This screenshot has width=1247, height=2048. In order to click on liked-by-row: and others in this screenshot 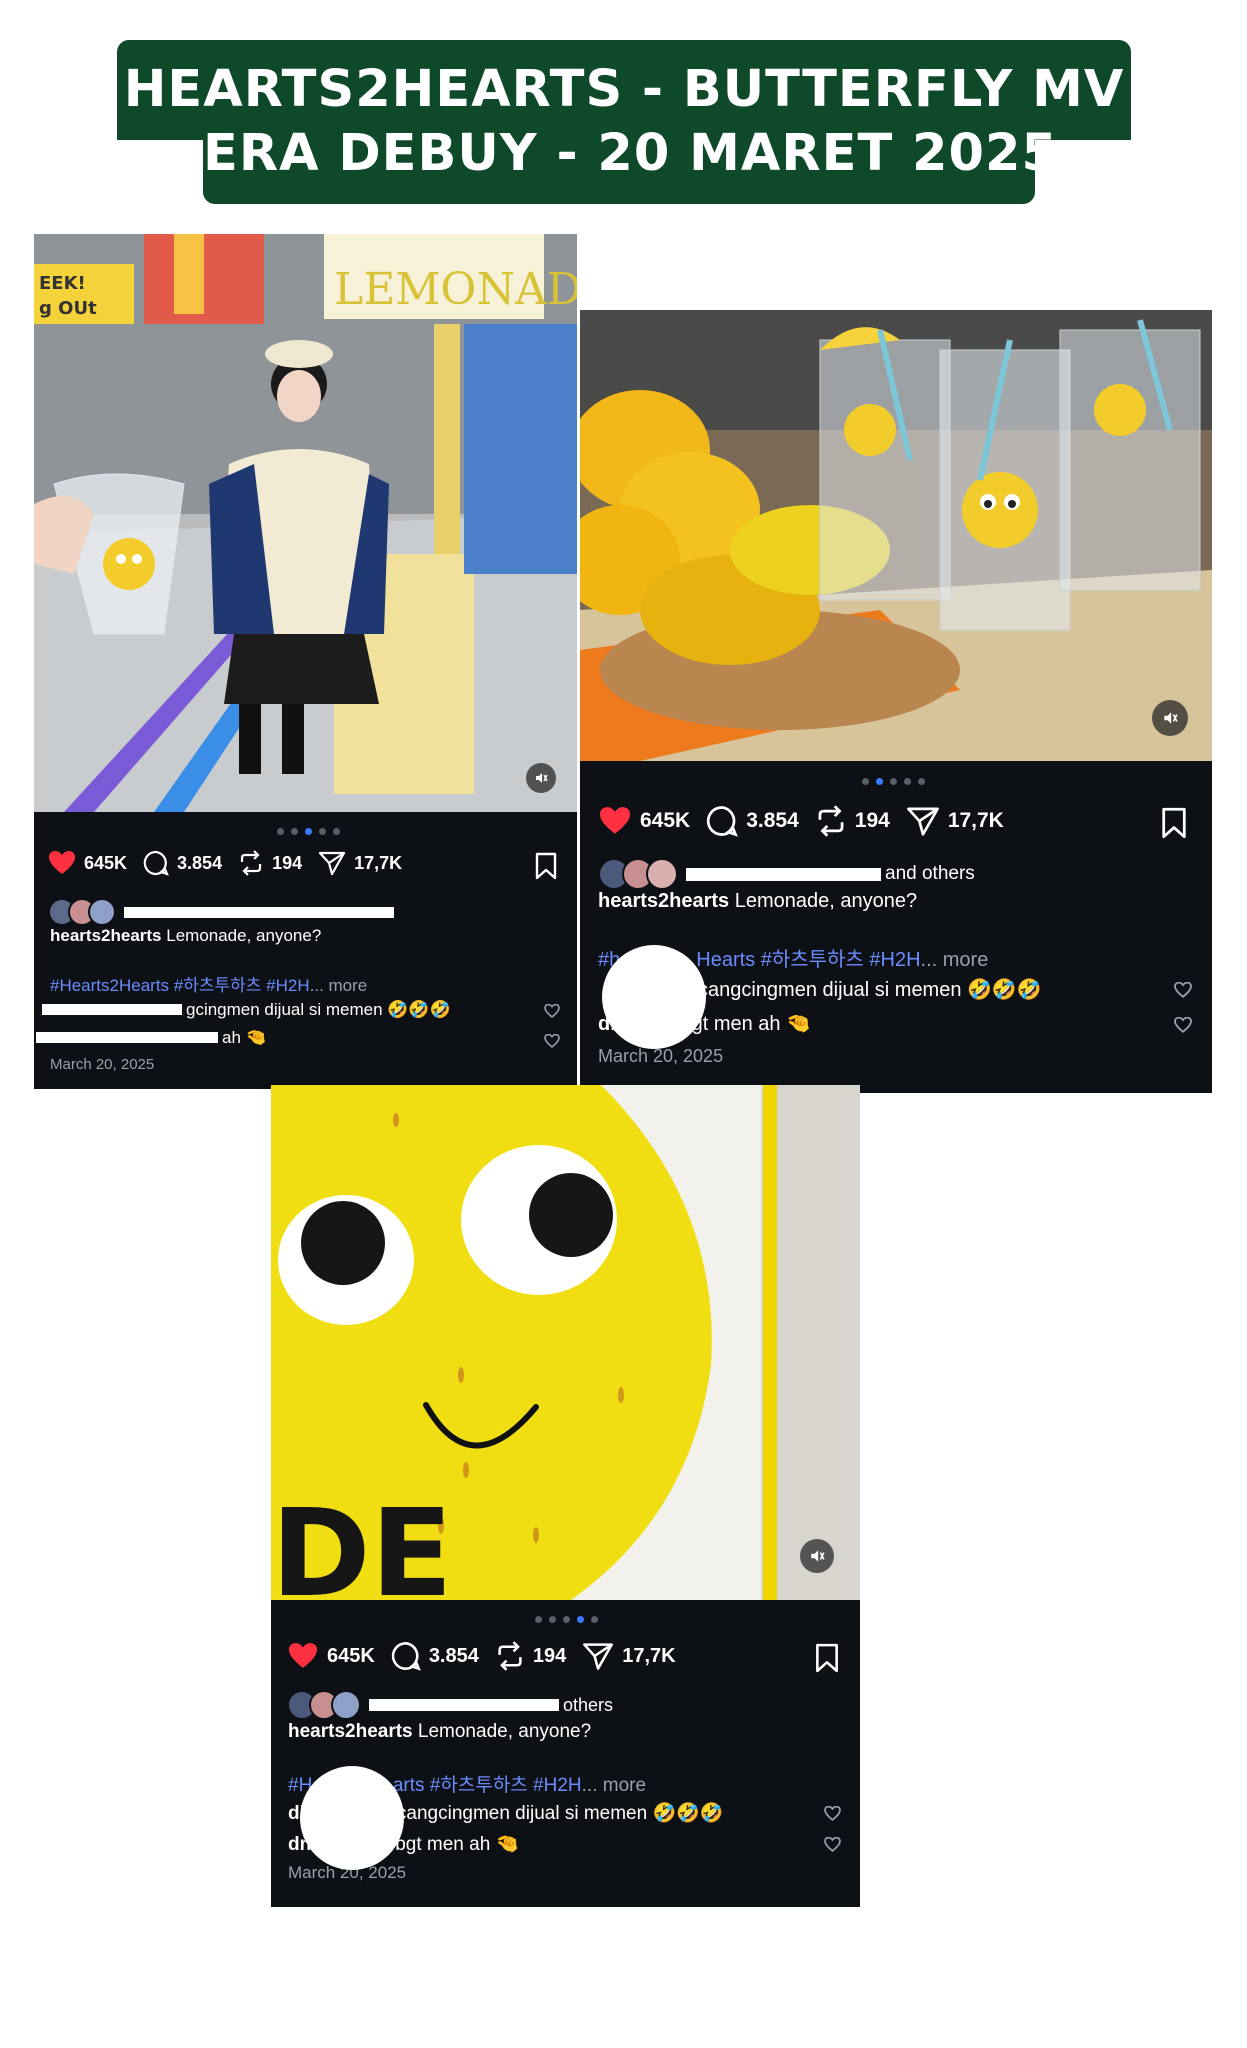, I will do `click(786, 874)`.